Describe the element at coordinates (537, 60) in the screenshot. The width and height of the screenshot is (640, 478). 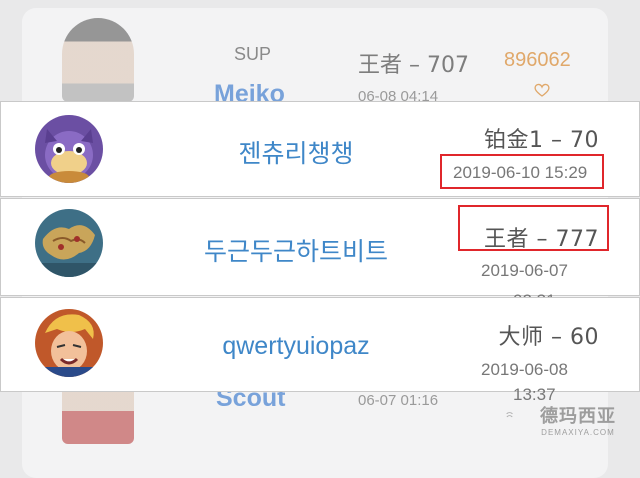
I see `player-score: 896062` at that location.